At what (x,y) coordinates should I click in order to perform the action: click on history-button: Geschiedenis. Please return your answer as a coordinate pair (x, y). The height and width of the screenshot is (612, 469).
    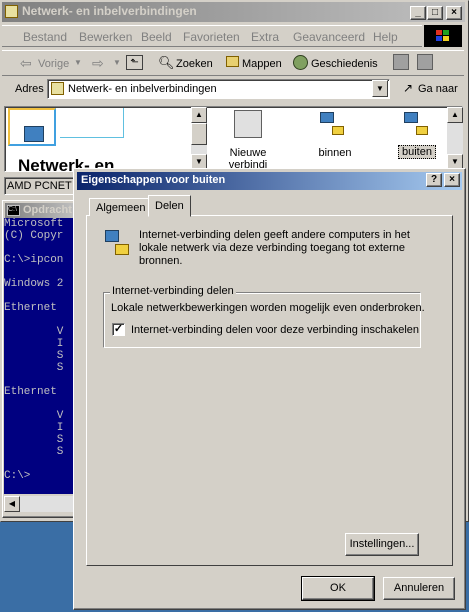
    Looking at the image, I should click on (344, 64).